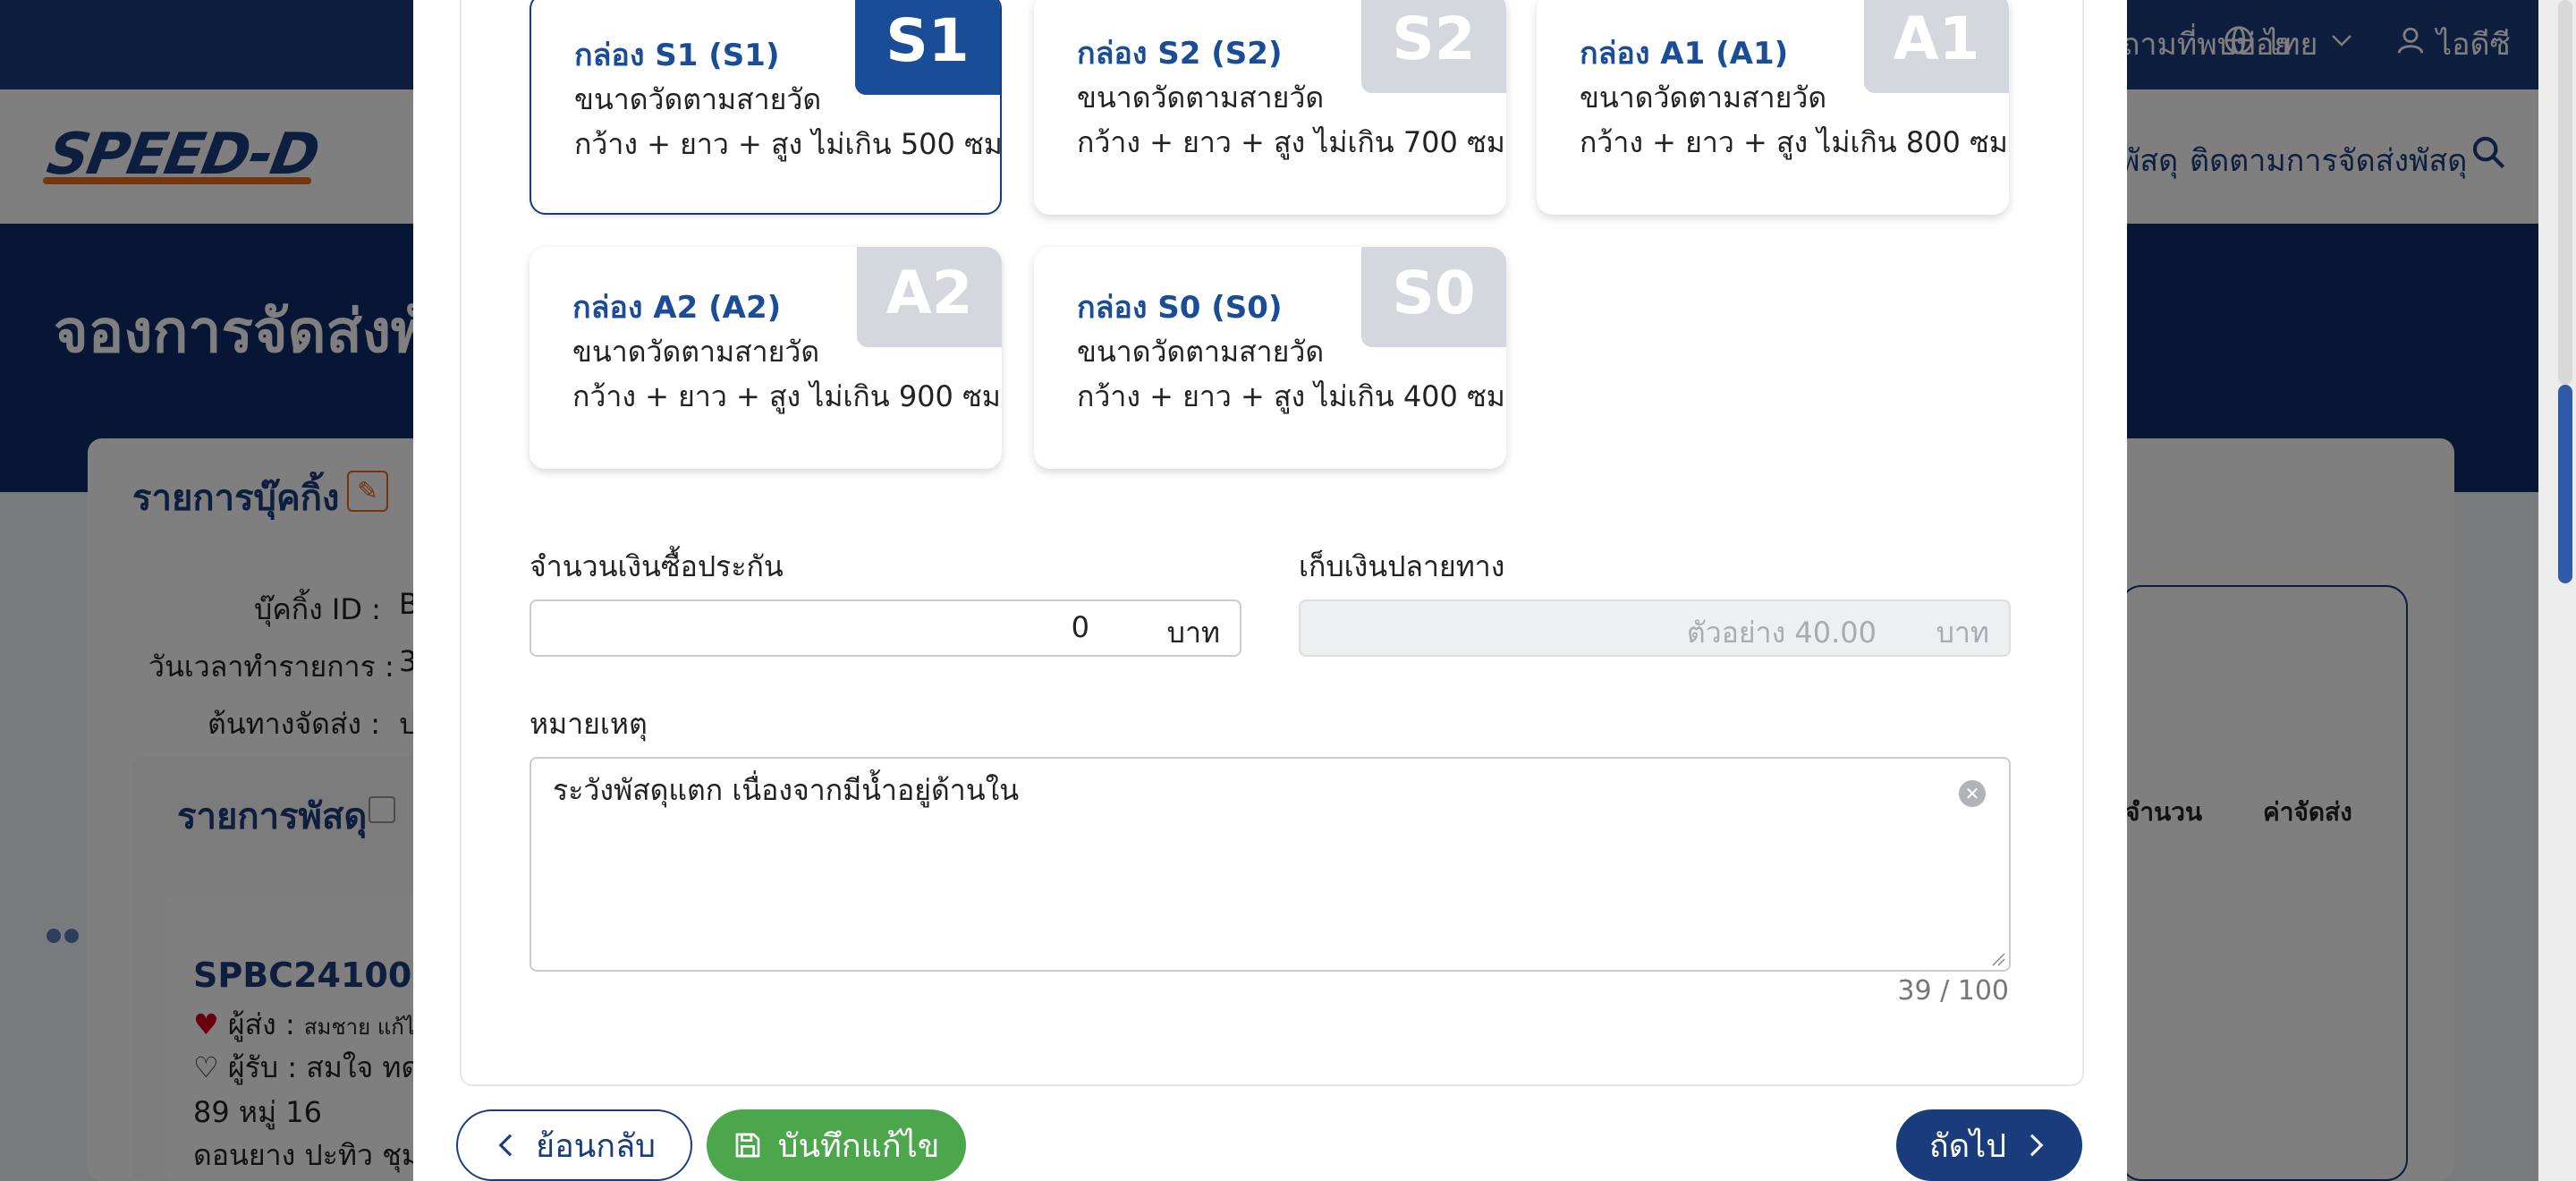  Describe the element at coordinates (2565, 192) in the screenshot. I see `scrollbar-upper-track` at that location.